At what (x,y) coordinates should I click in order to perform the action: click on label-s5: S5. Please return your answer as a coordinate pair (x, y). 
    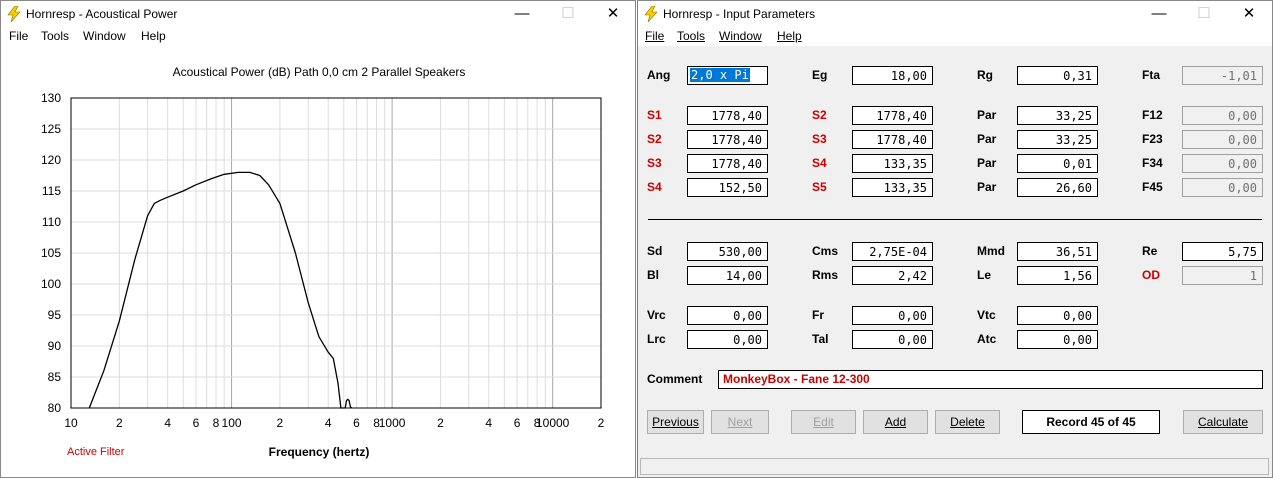
    Looking at the image, I should click on (819, 187).